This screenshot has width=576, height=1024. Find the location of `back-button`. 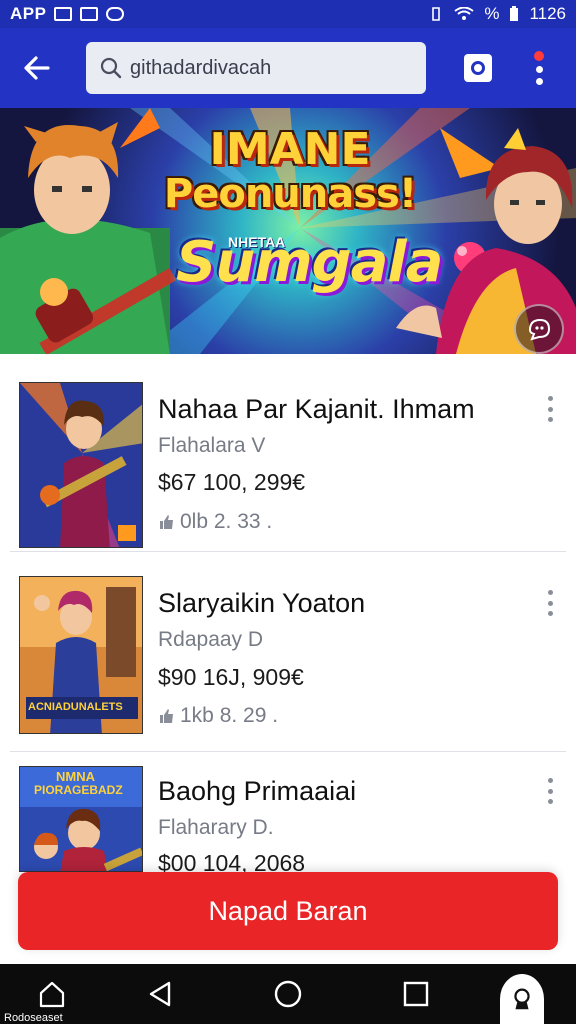

back-button is located at coordinates (37, 68).